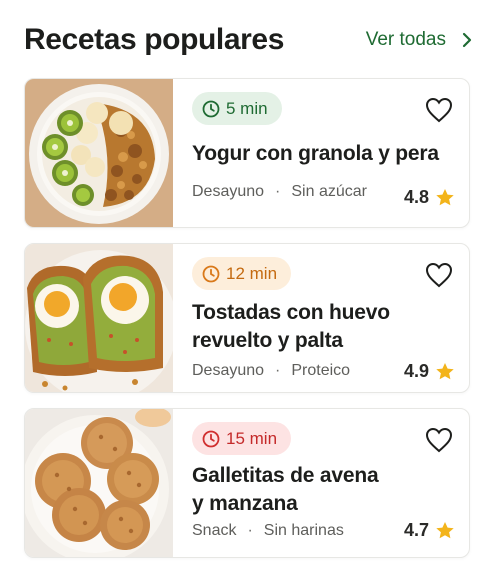 The image size is (496, 563). What do you see at coordinates (247, 108) in the screenshot?
I see `time-label: 5 min` at bounding box center [247, 108].